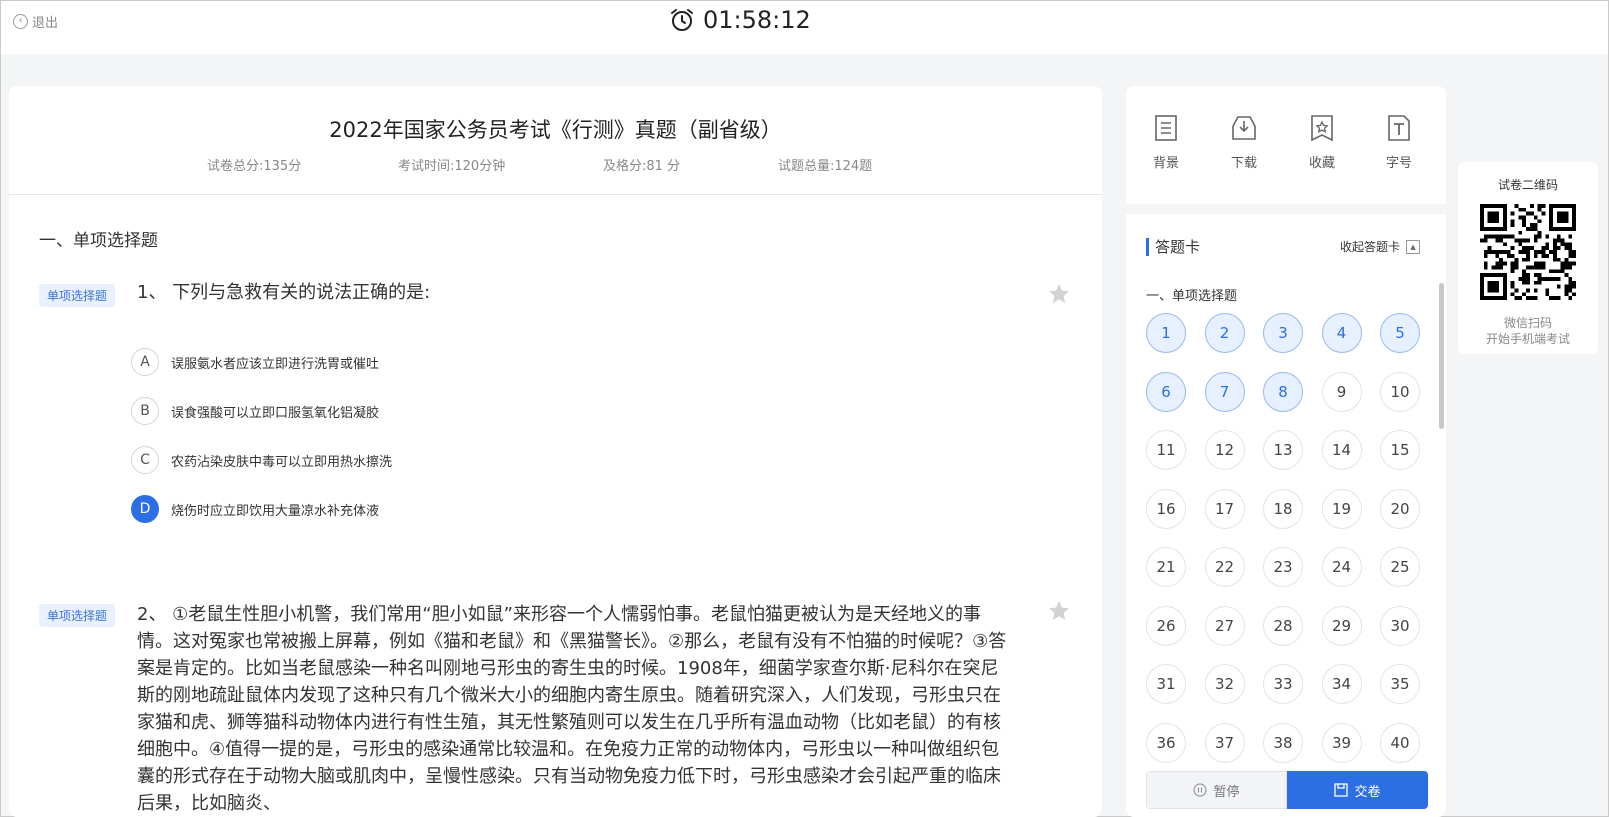 The image size is (1609, 817). I want to click on question-number-36: 36, so click(1166, 742).